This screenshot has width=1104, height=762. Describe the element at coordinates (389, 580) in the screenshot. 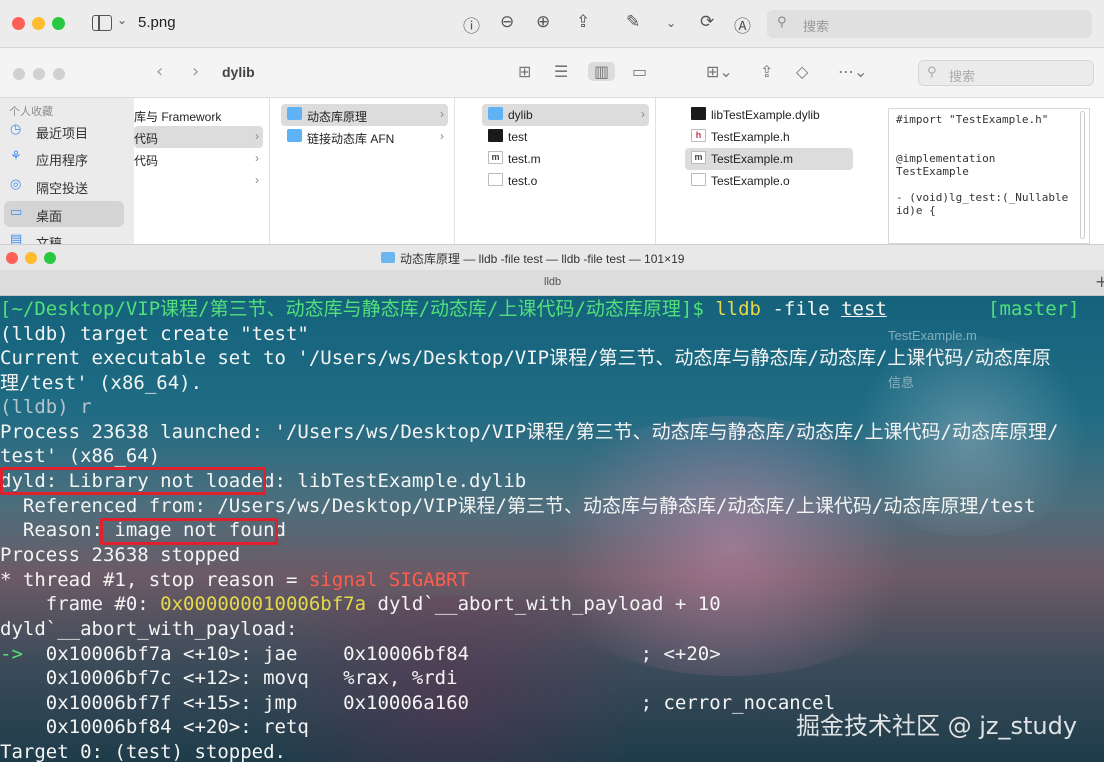

I see `stop-reason: signal SIGABRT` at that location.